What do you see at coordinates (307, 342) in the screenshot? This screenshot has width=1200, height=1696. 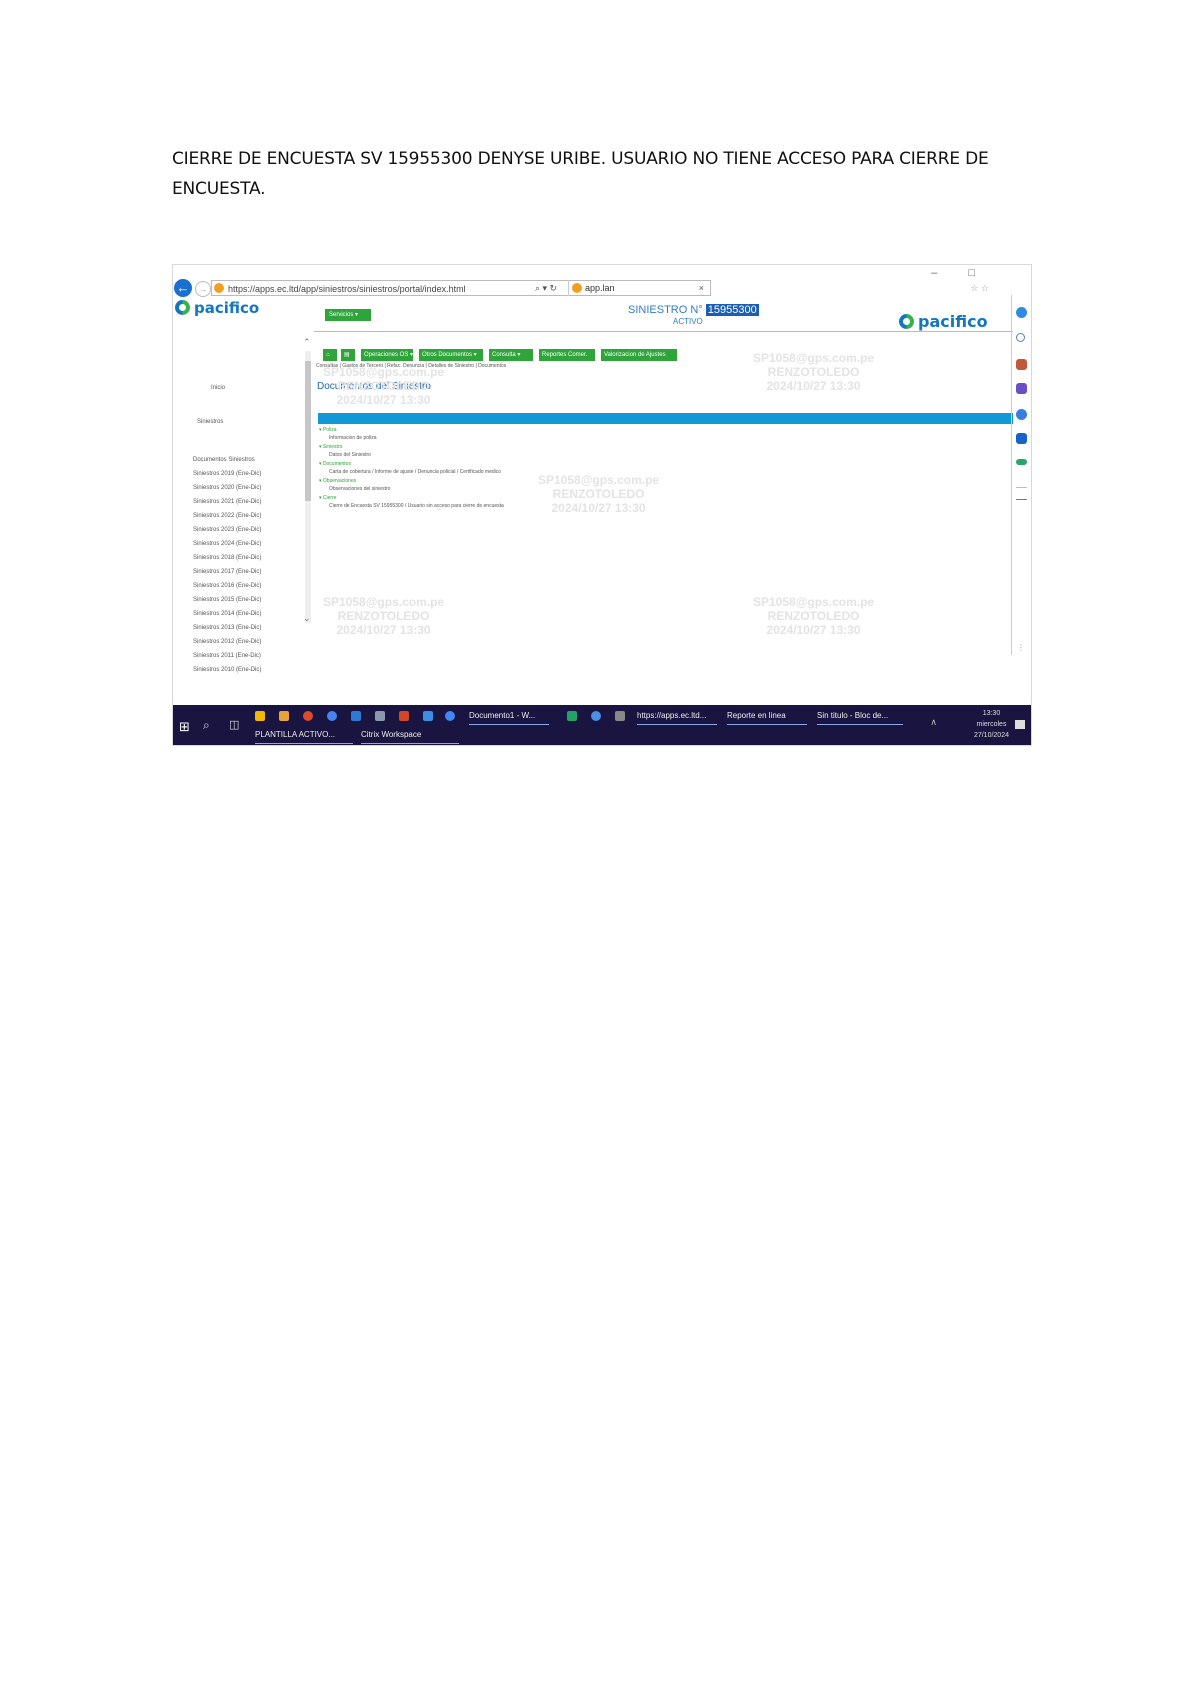 I see `scroll-up-icon: ⌃` at bounding box center [307, 342].